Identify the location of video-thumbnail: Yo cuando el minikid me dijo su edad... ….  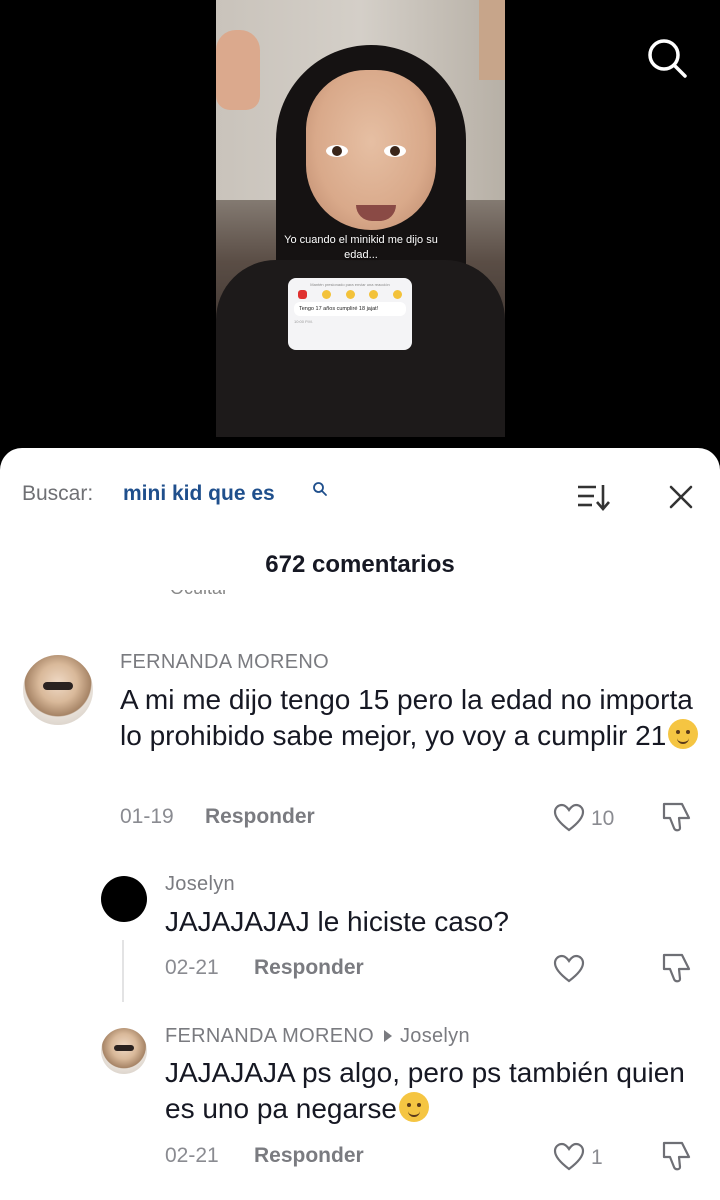
(360, 218).